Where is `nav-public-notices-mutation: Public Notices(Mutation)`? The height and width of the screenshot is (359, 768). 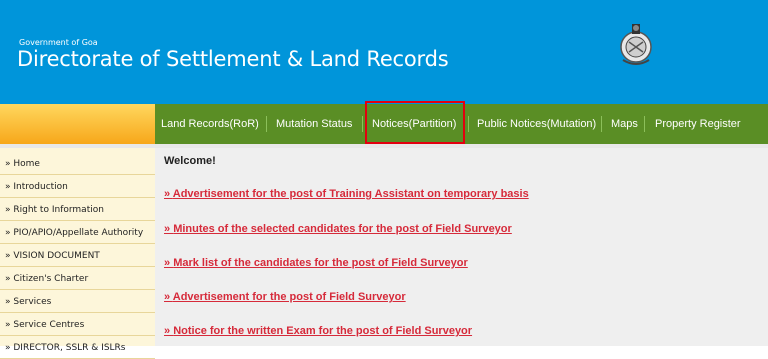
nav-public-notices-mutation: Public Notices(Mutation) is located at coordinates (536, 124).